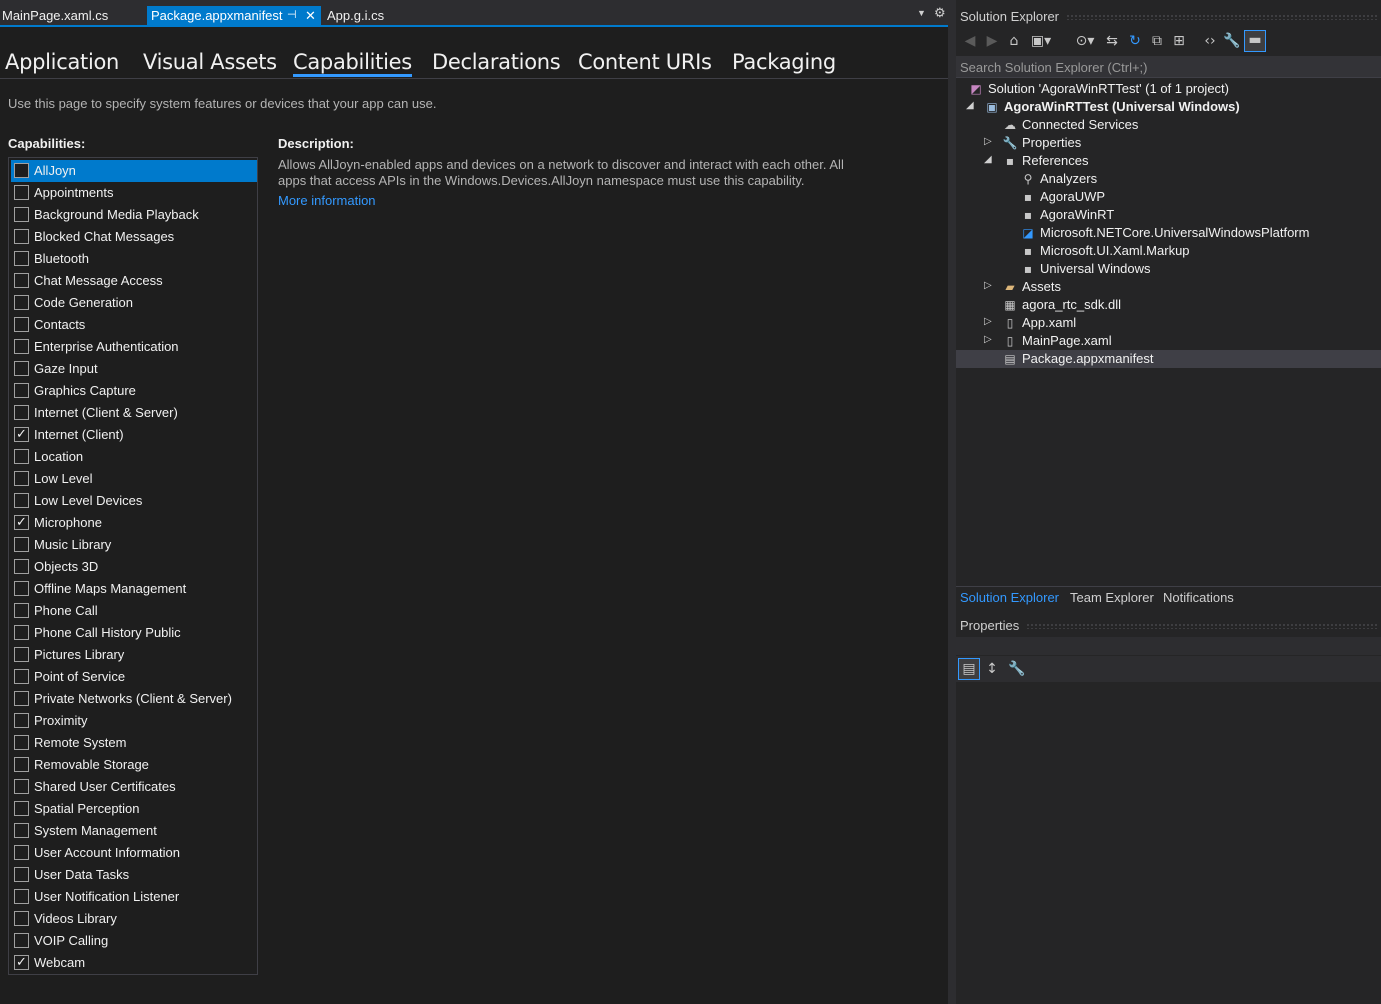 Image resolution: width=1381 pixels, height=1004 pixels. Describe the element at coordinates (134, 259) in the screenshot. I see `capability-item: Bluetooth` at that location.